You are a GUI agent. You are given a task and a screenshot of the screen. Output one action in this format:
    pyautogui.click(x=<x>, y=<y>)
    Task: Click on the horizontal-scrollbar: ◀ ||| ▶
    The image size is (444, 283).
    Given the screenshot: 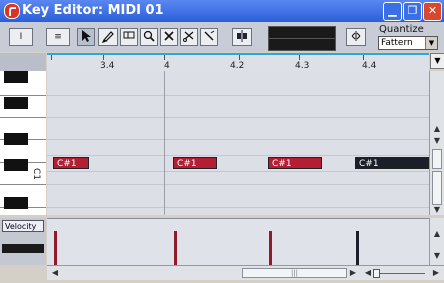 What is the action you would take?
    pyautogui.click(x=204, y=272)
    